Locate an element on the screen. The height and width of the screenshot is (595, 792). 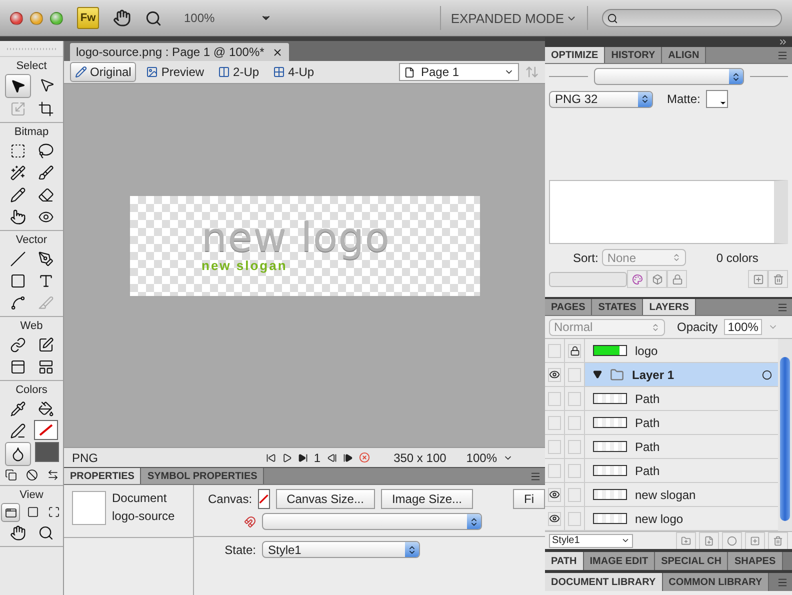
layer-row: new logo is located at coordinates (661, 519).